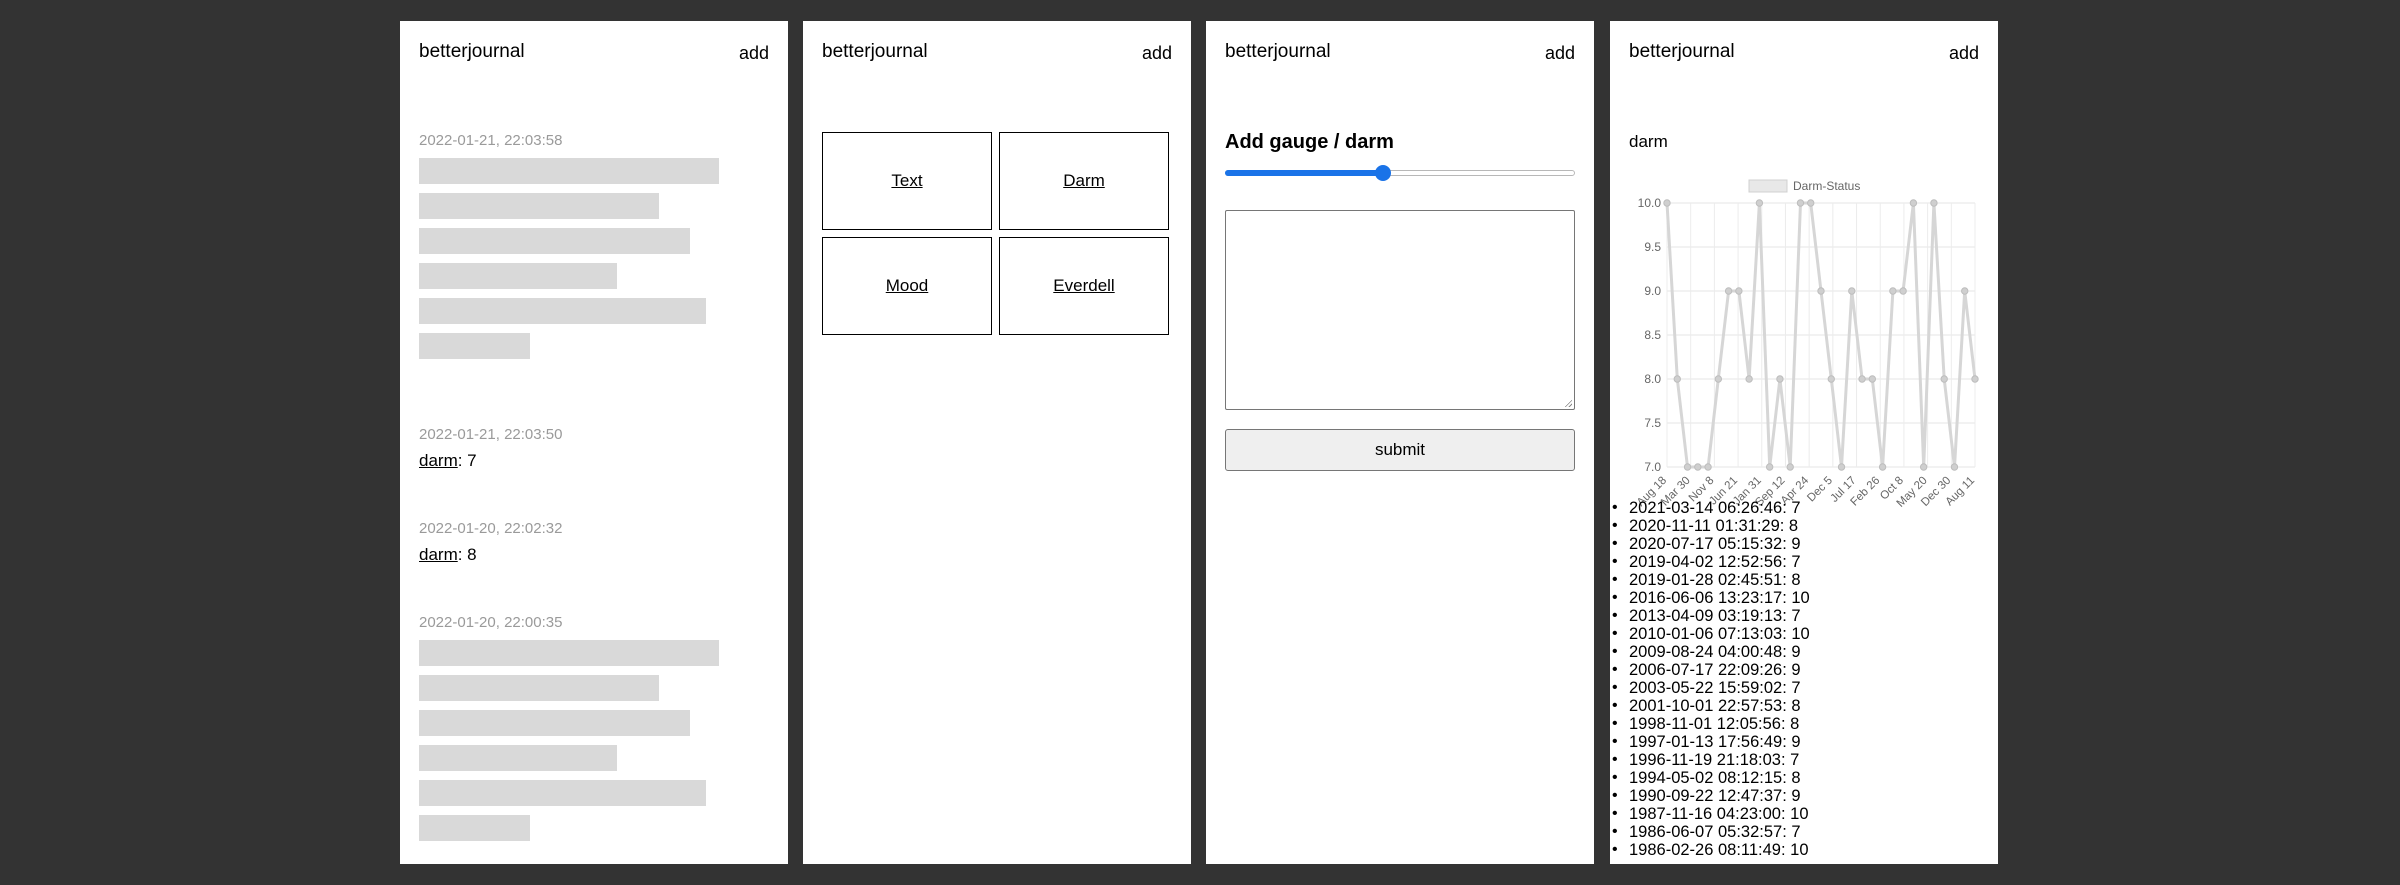 The width and height of the screenshot is (2400, 885). I want to click on slider-fill, so click(1304, 173).